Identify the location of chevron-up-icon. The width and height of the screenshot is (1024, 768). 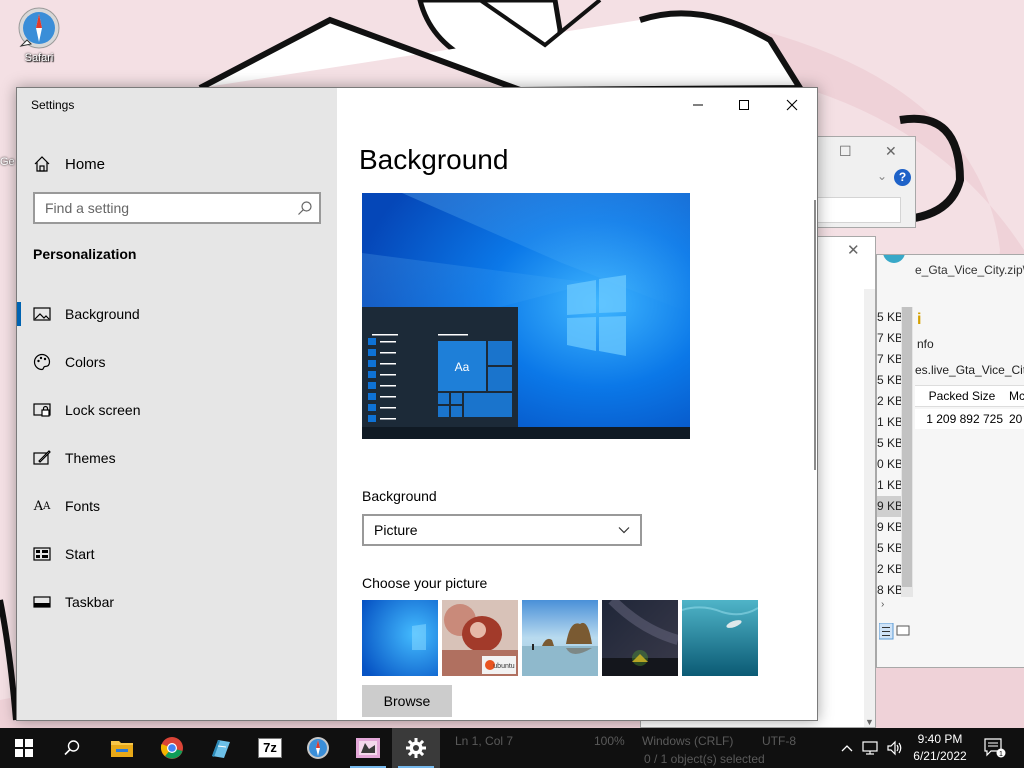
(847, 748).